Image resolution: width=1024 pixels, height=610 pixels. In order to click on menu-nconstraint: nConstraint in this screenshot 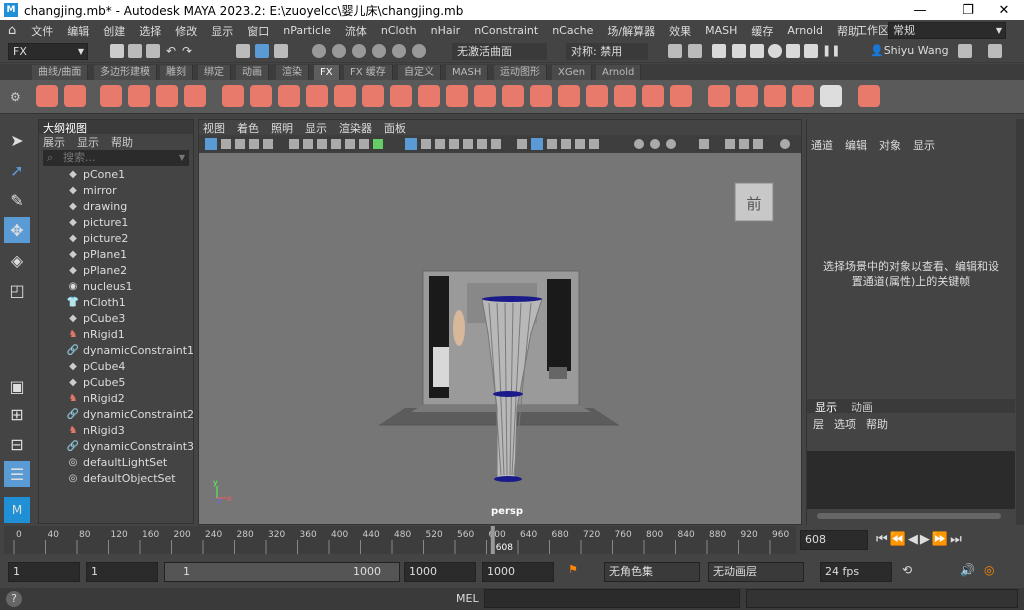, I will do `click(506, 30)`.